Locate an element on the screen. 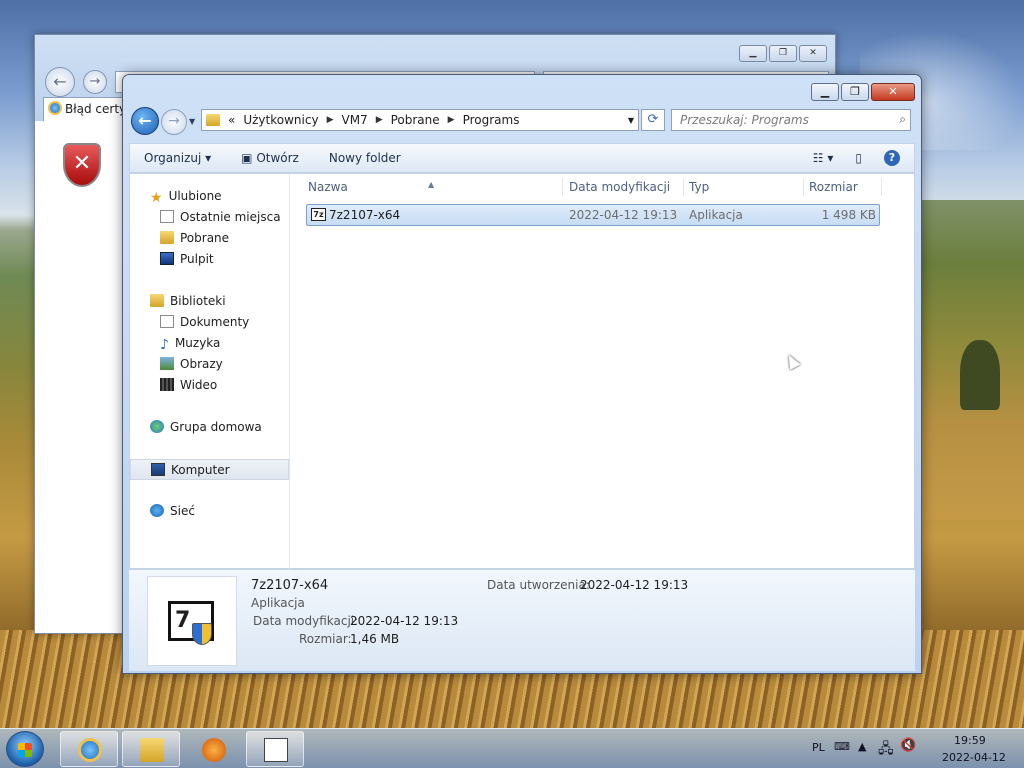  task-list-icon is located at coordinates (276, 750).